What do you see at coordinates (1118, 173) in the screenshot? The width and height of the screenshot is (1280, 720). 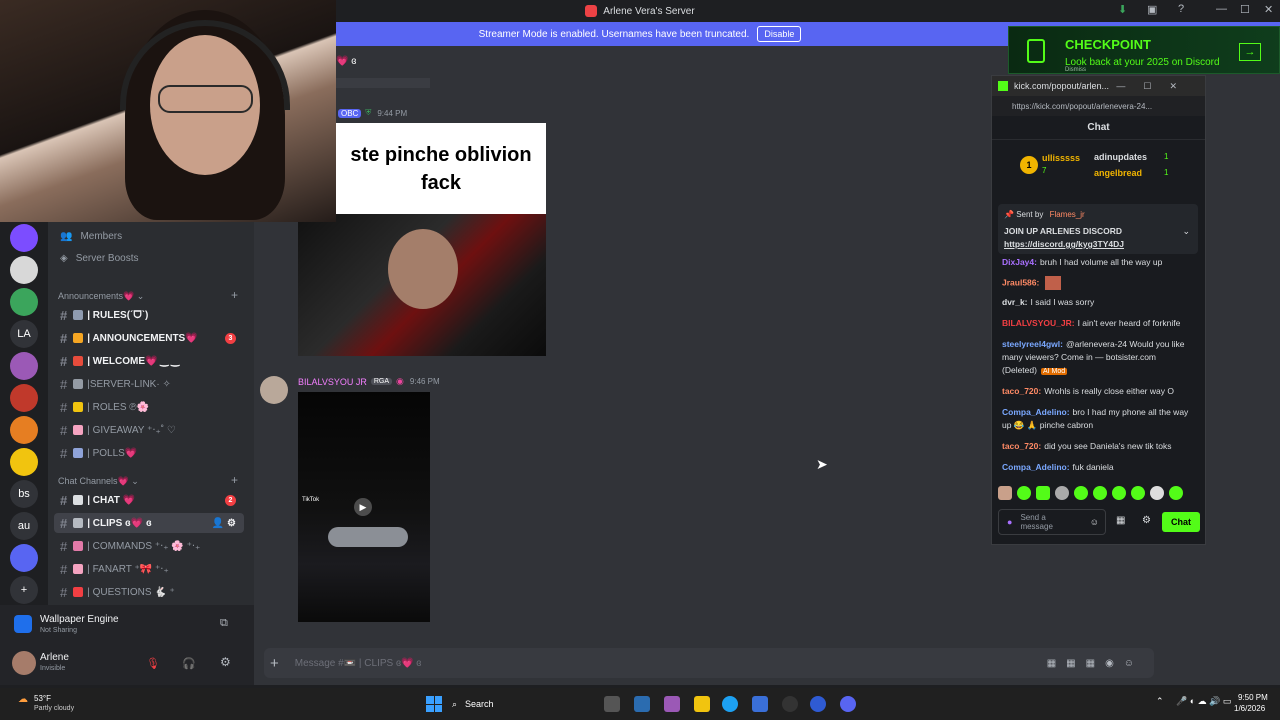 I see `gifter-2-name: angelbread` at bounding box center [1118, 173].